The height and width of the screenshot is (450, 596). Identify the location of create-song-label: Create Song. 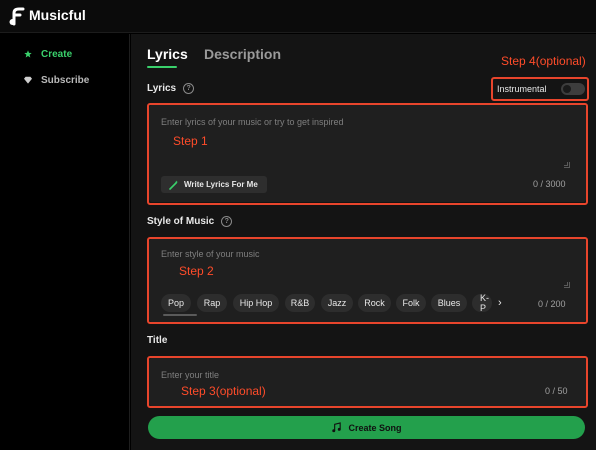
(375, 427).